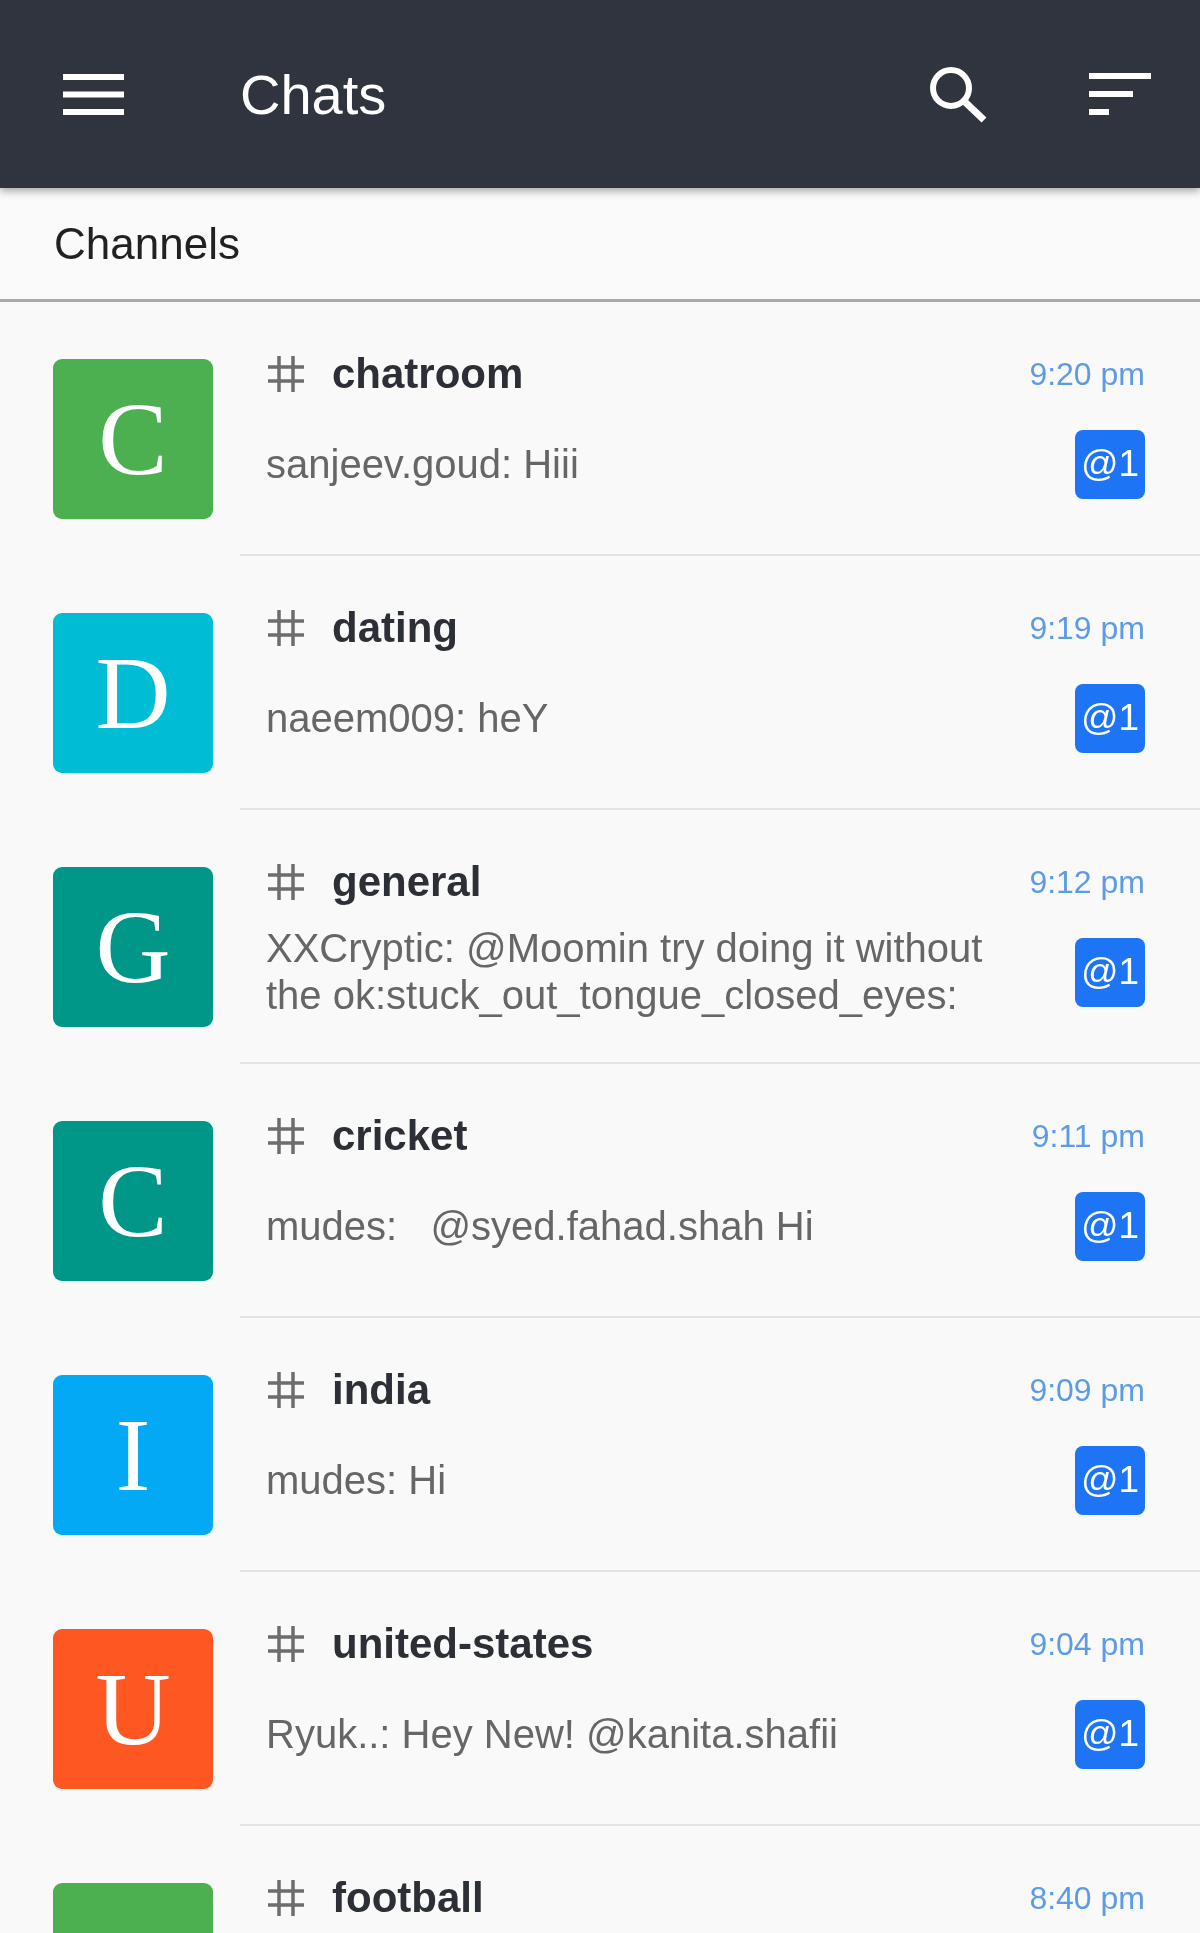 The width and height of the screenshot is (1200, 1933). Describe the element at coordinates (463, 1644) in the screenshot. I see `channel-name: united-states` at that location.